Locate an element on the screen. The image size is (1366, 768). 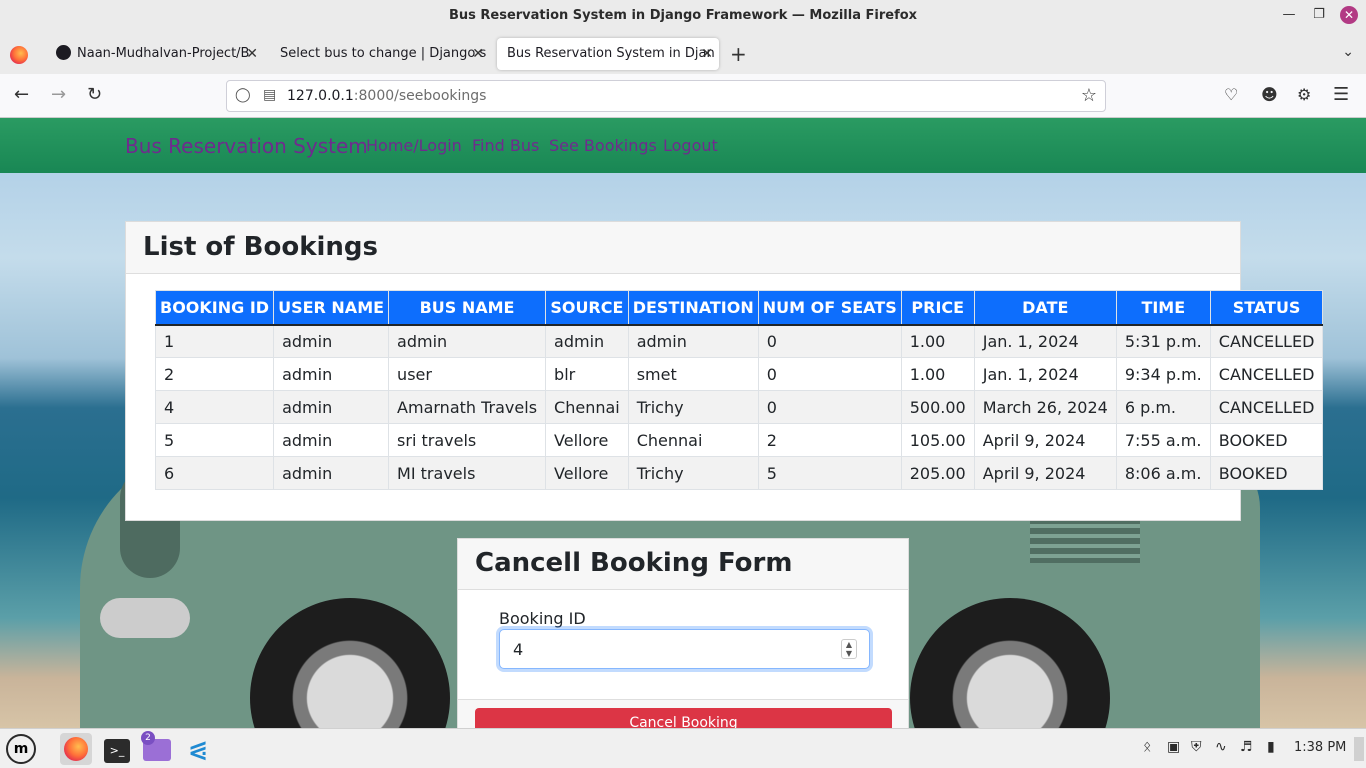
cell-source: blr is located at coordinates (587, 374).